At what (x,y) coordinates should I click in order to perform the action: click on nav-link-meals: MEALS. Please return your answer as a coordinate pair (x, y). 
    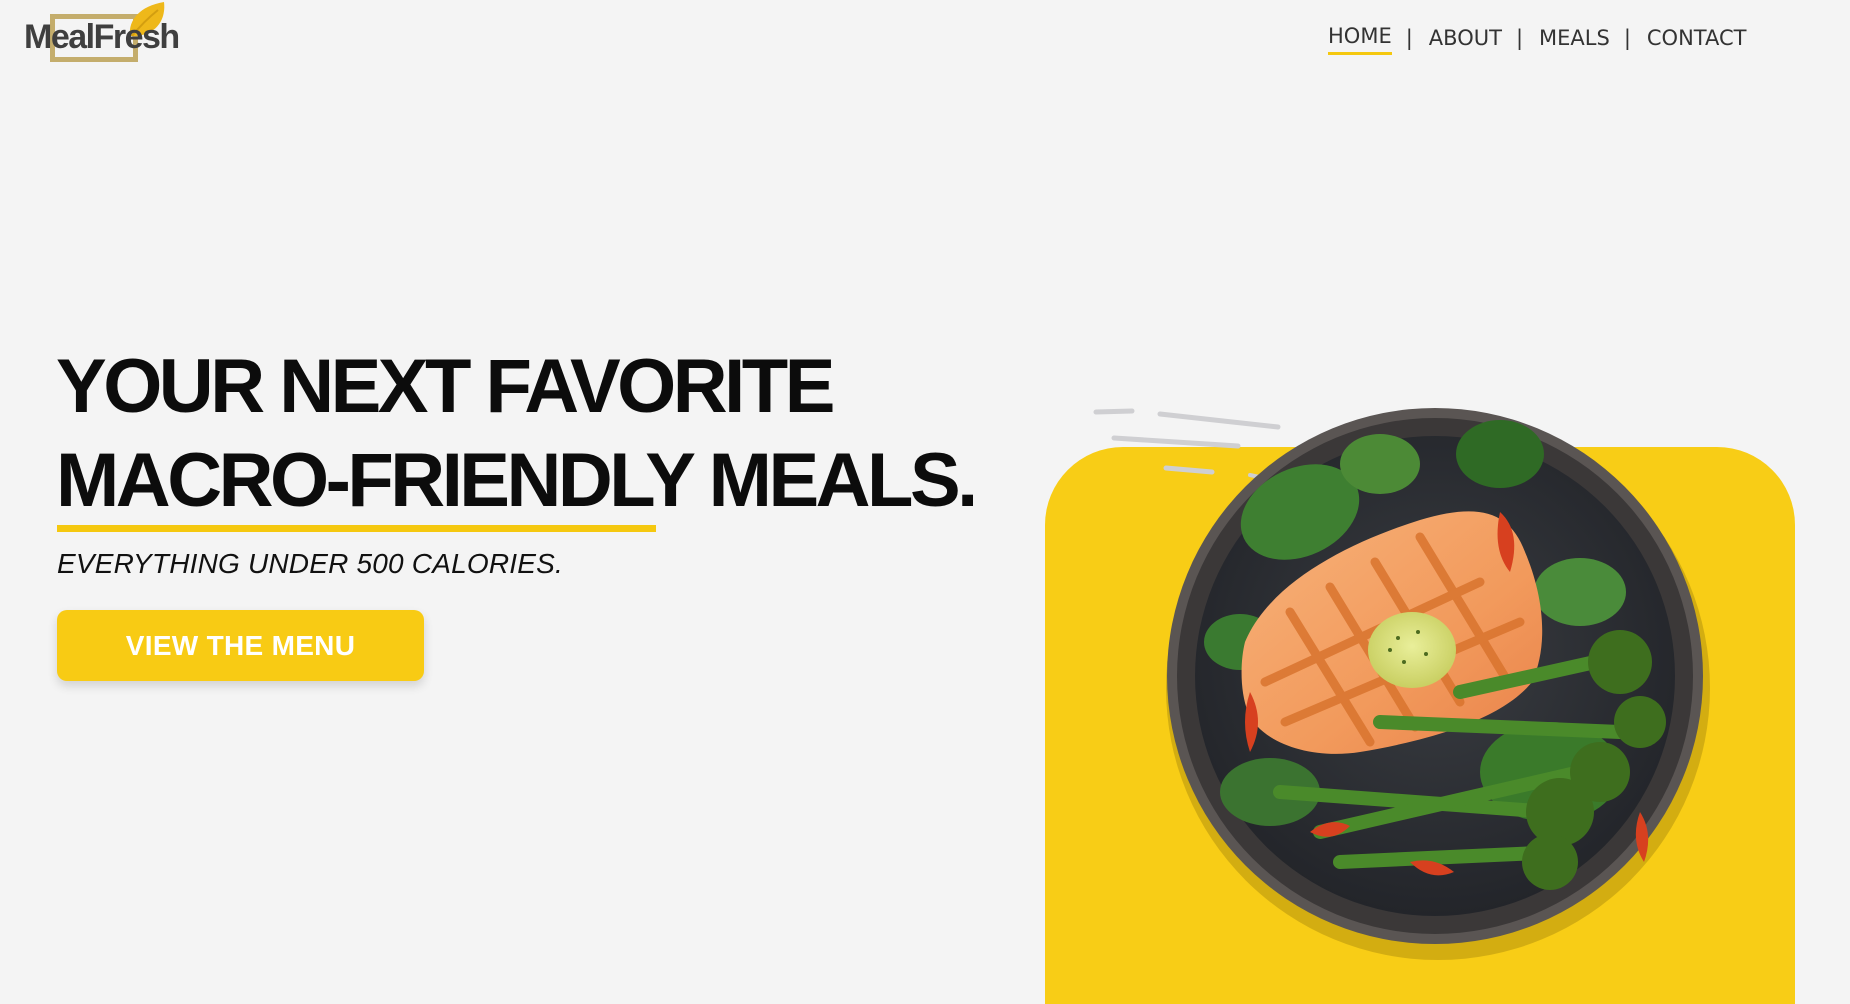
    Looking at the image, I should click on (1574, 40).